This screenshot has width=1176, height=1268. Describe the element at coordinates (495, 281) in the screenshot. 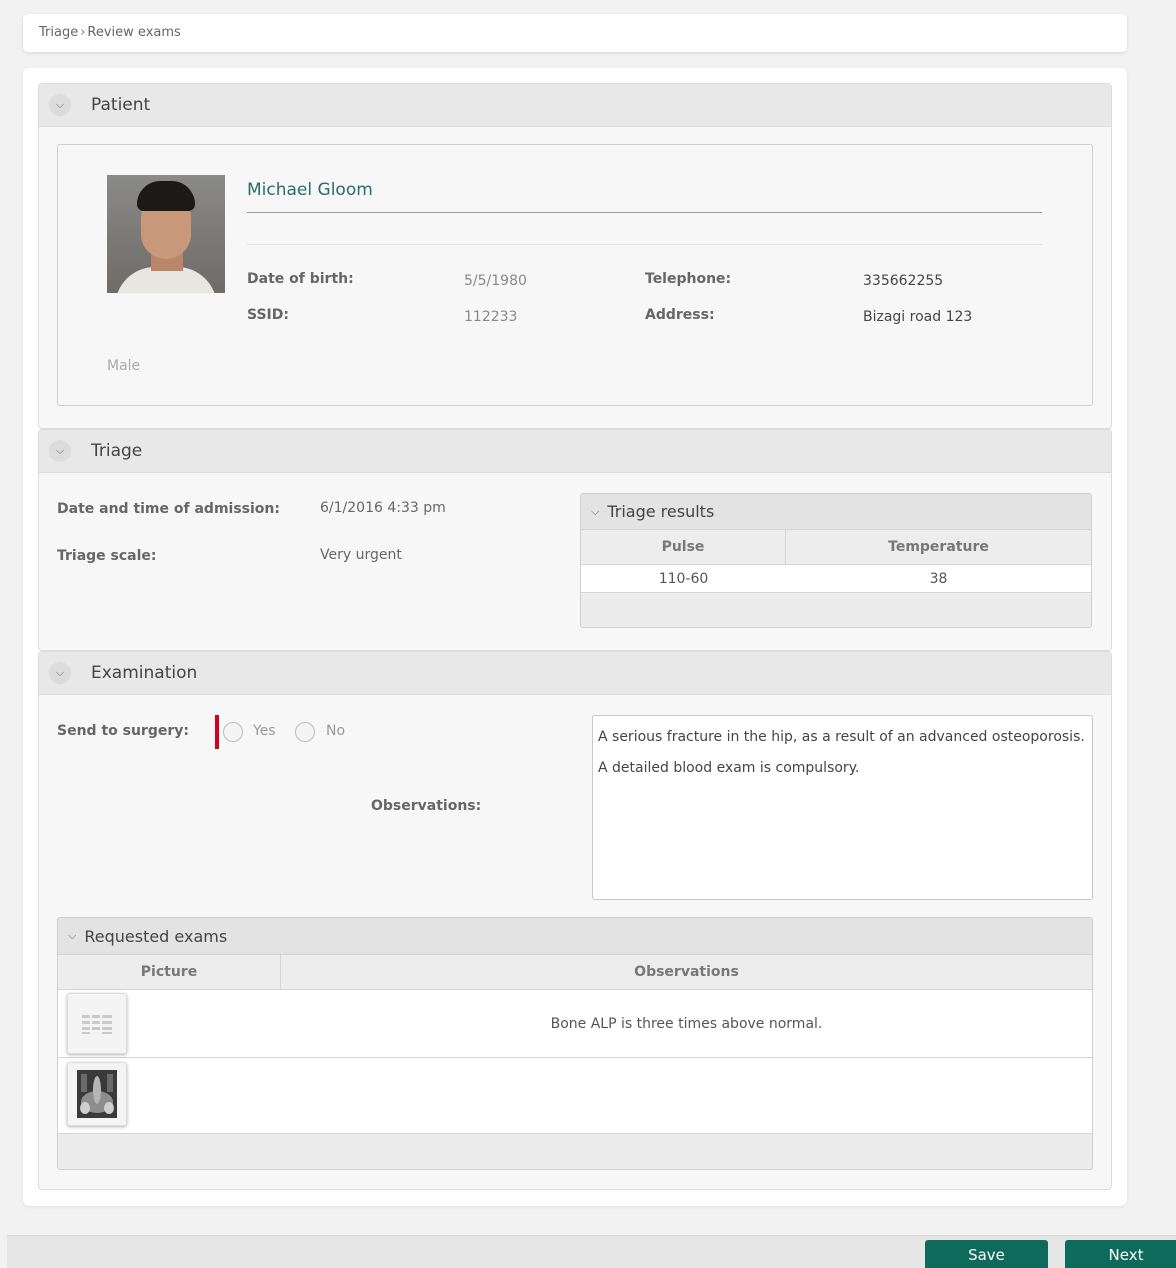

I see `dob-value: 5/5/1980` at that location.